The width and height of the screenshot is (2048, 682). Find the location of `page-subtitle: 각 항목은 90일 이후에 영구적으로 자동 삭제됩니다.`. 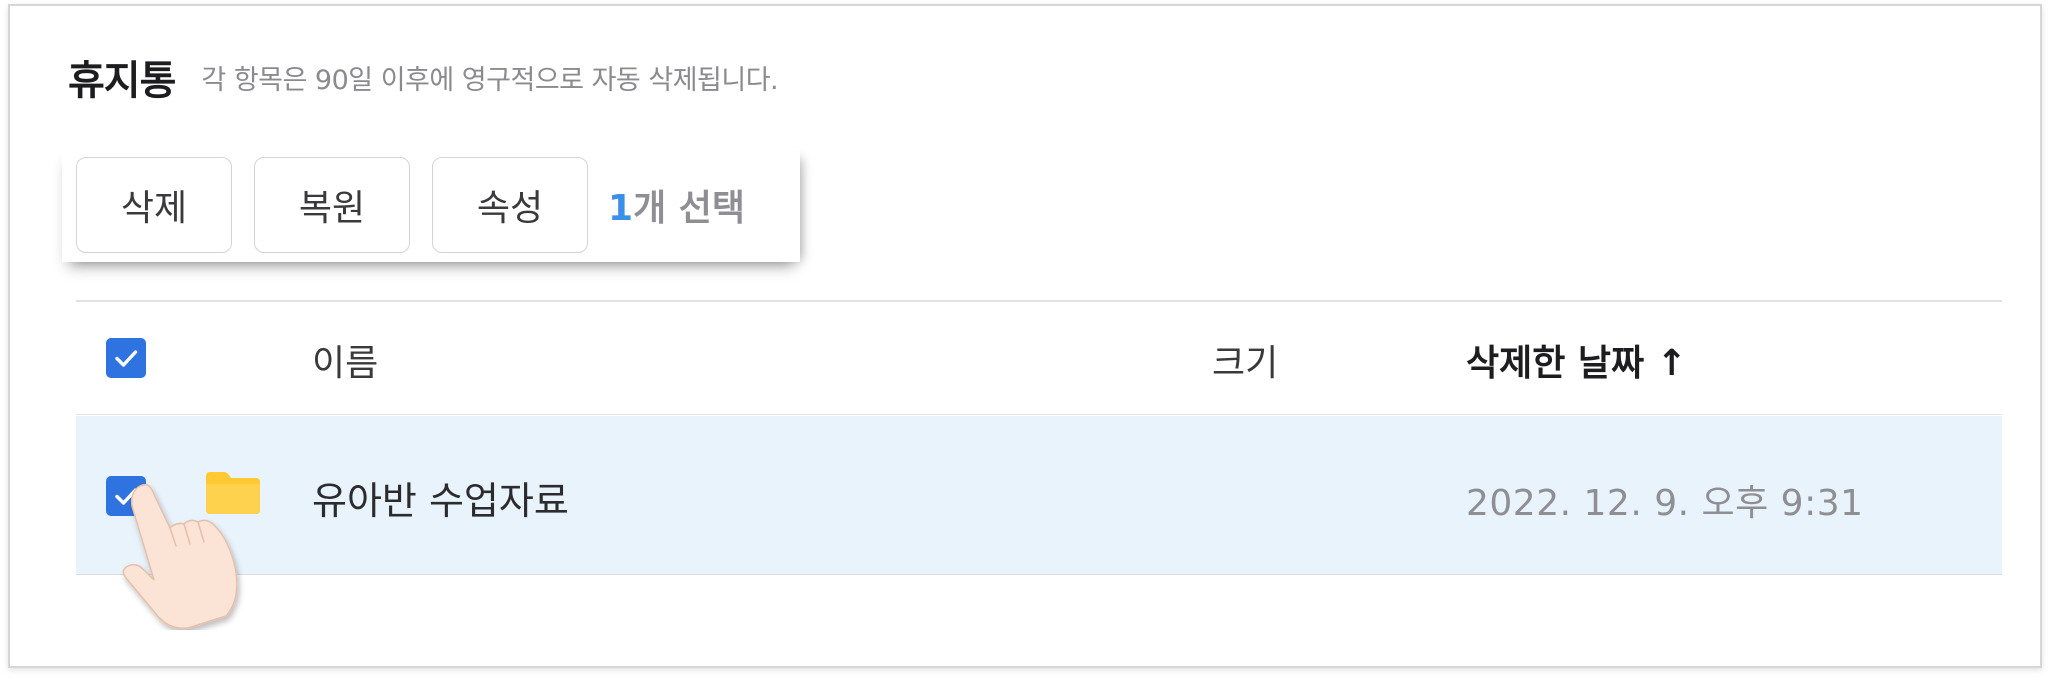

page-subtitle: 각 항목은 90일 이후에 영구적으로 자동 삭제됩니다. is located at coordinates (490, 80).